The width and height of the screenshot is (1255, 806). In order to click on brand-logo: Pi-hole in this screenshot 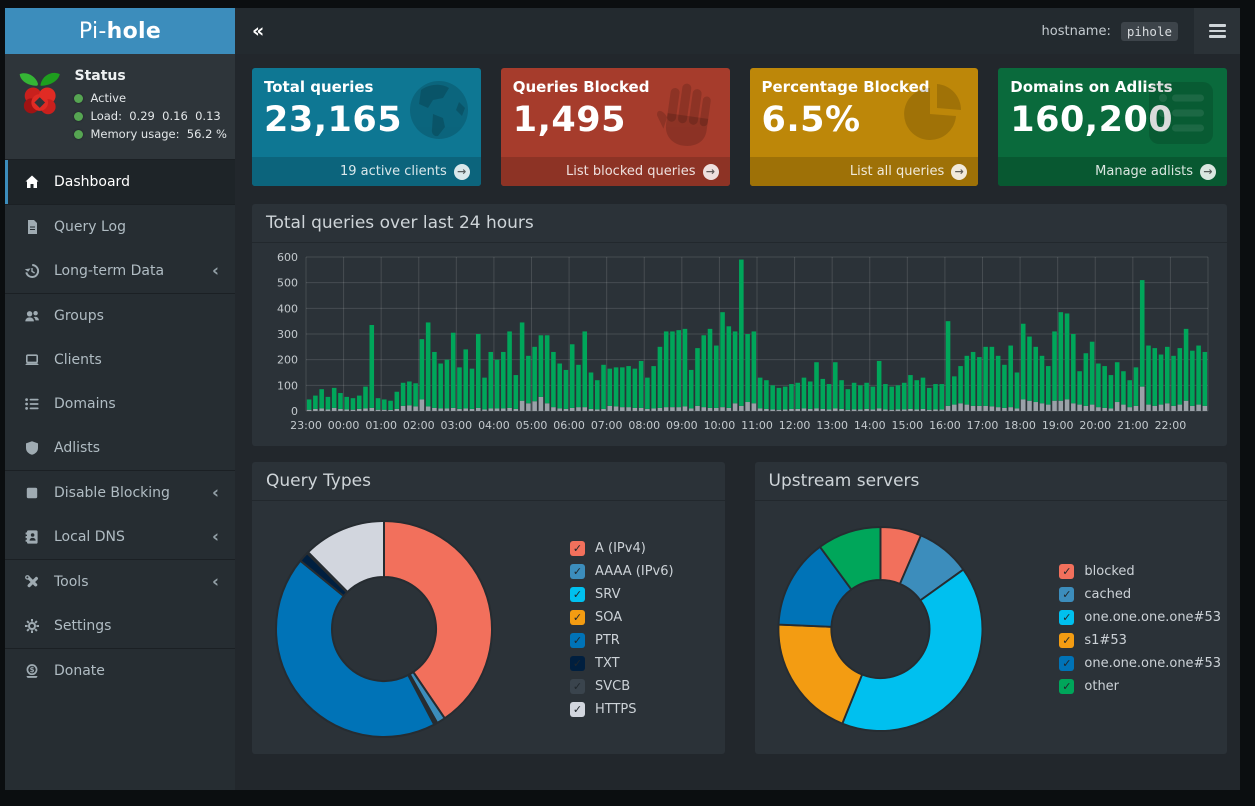, I will do `click(120, 31)`.